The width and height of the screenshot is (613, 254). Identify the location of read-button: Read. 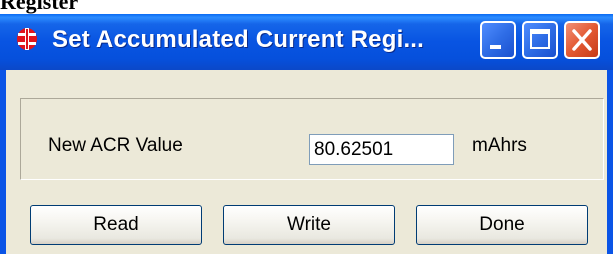
(116, 225).